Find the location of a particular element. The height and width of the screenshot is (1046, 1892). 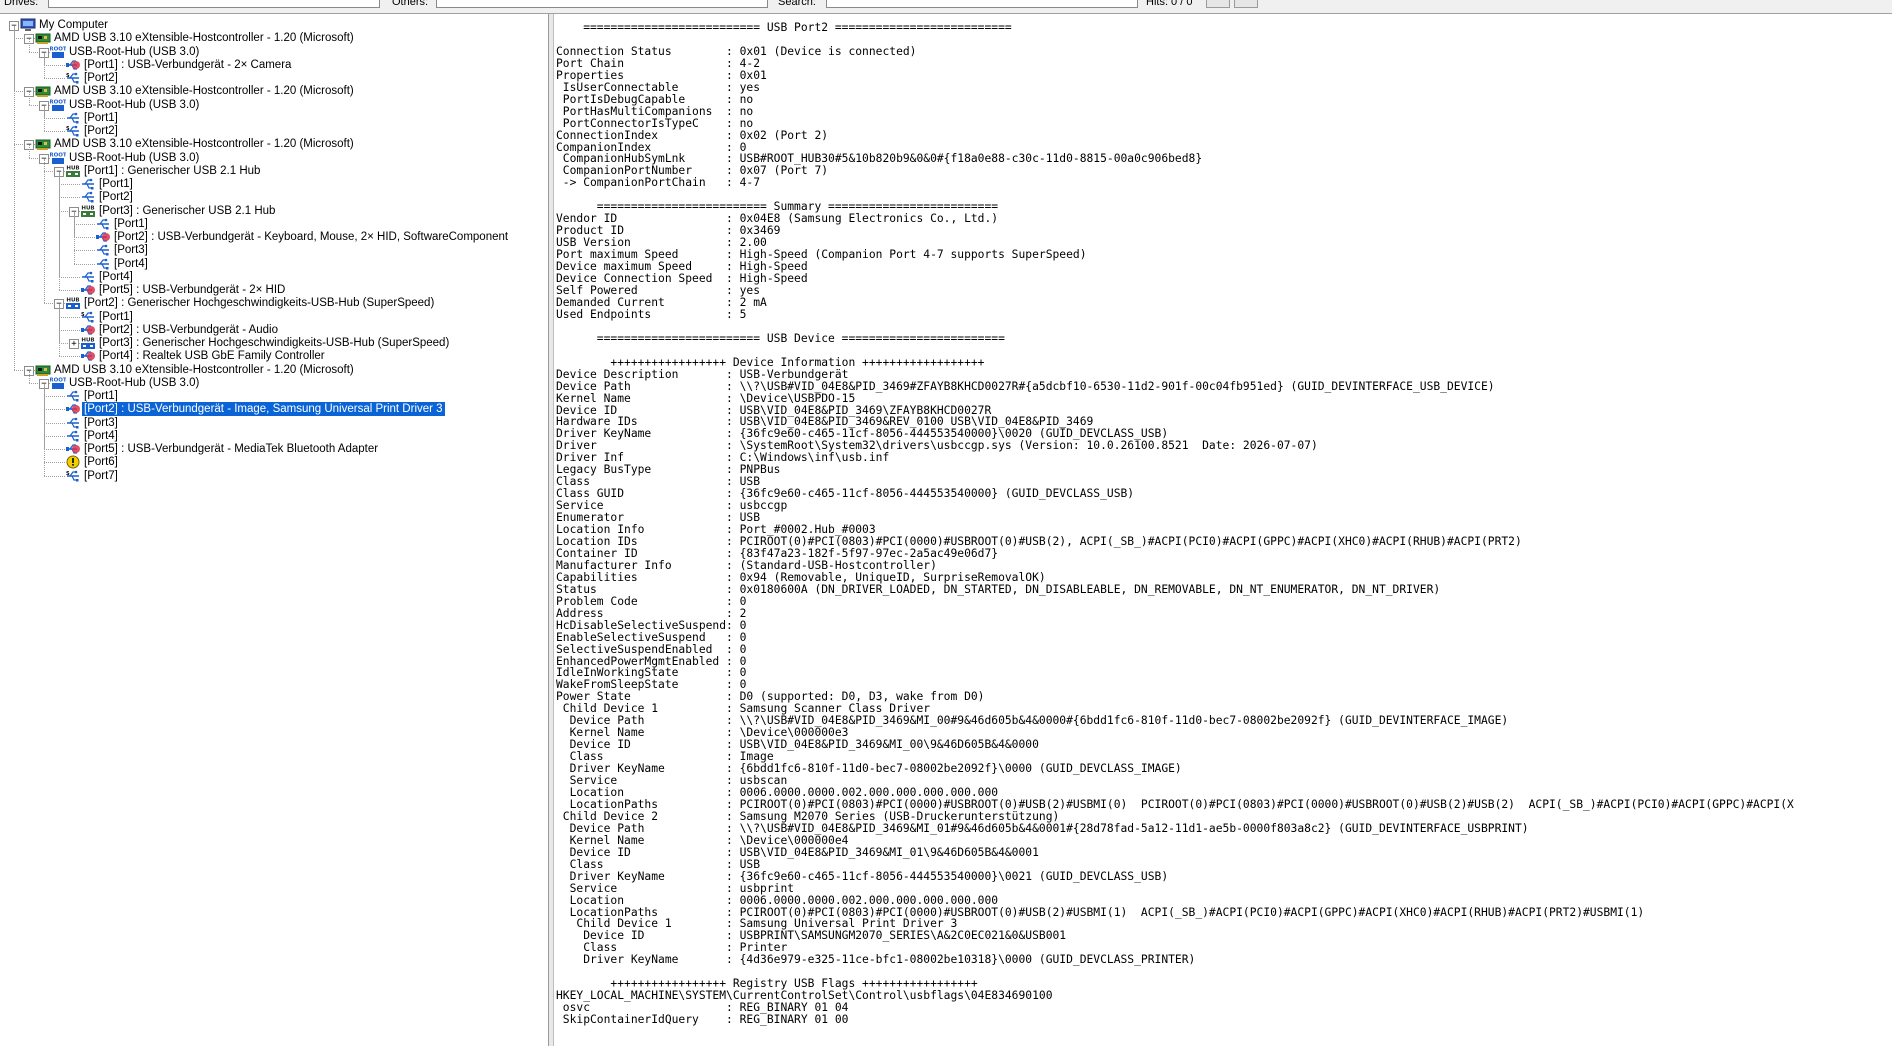

computer-icon is located at coordinates (28, 25).